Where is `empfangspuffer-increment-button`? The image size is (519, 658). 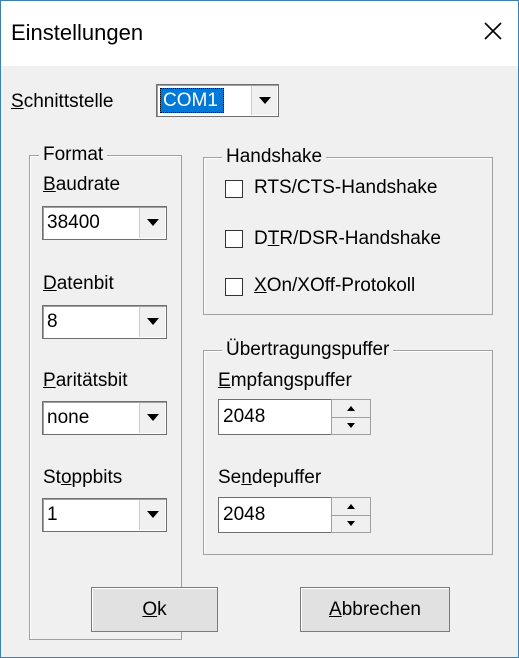 empfangspuffer-increment-button is located at coordinates (351, 409).